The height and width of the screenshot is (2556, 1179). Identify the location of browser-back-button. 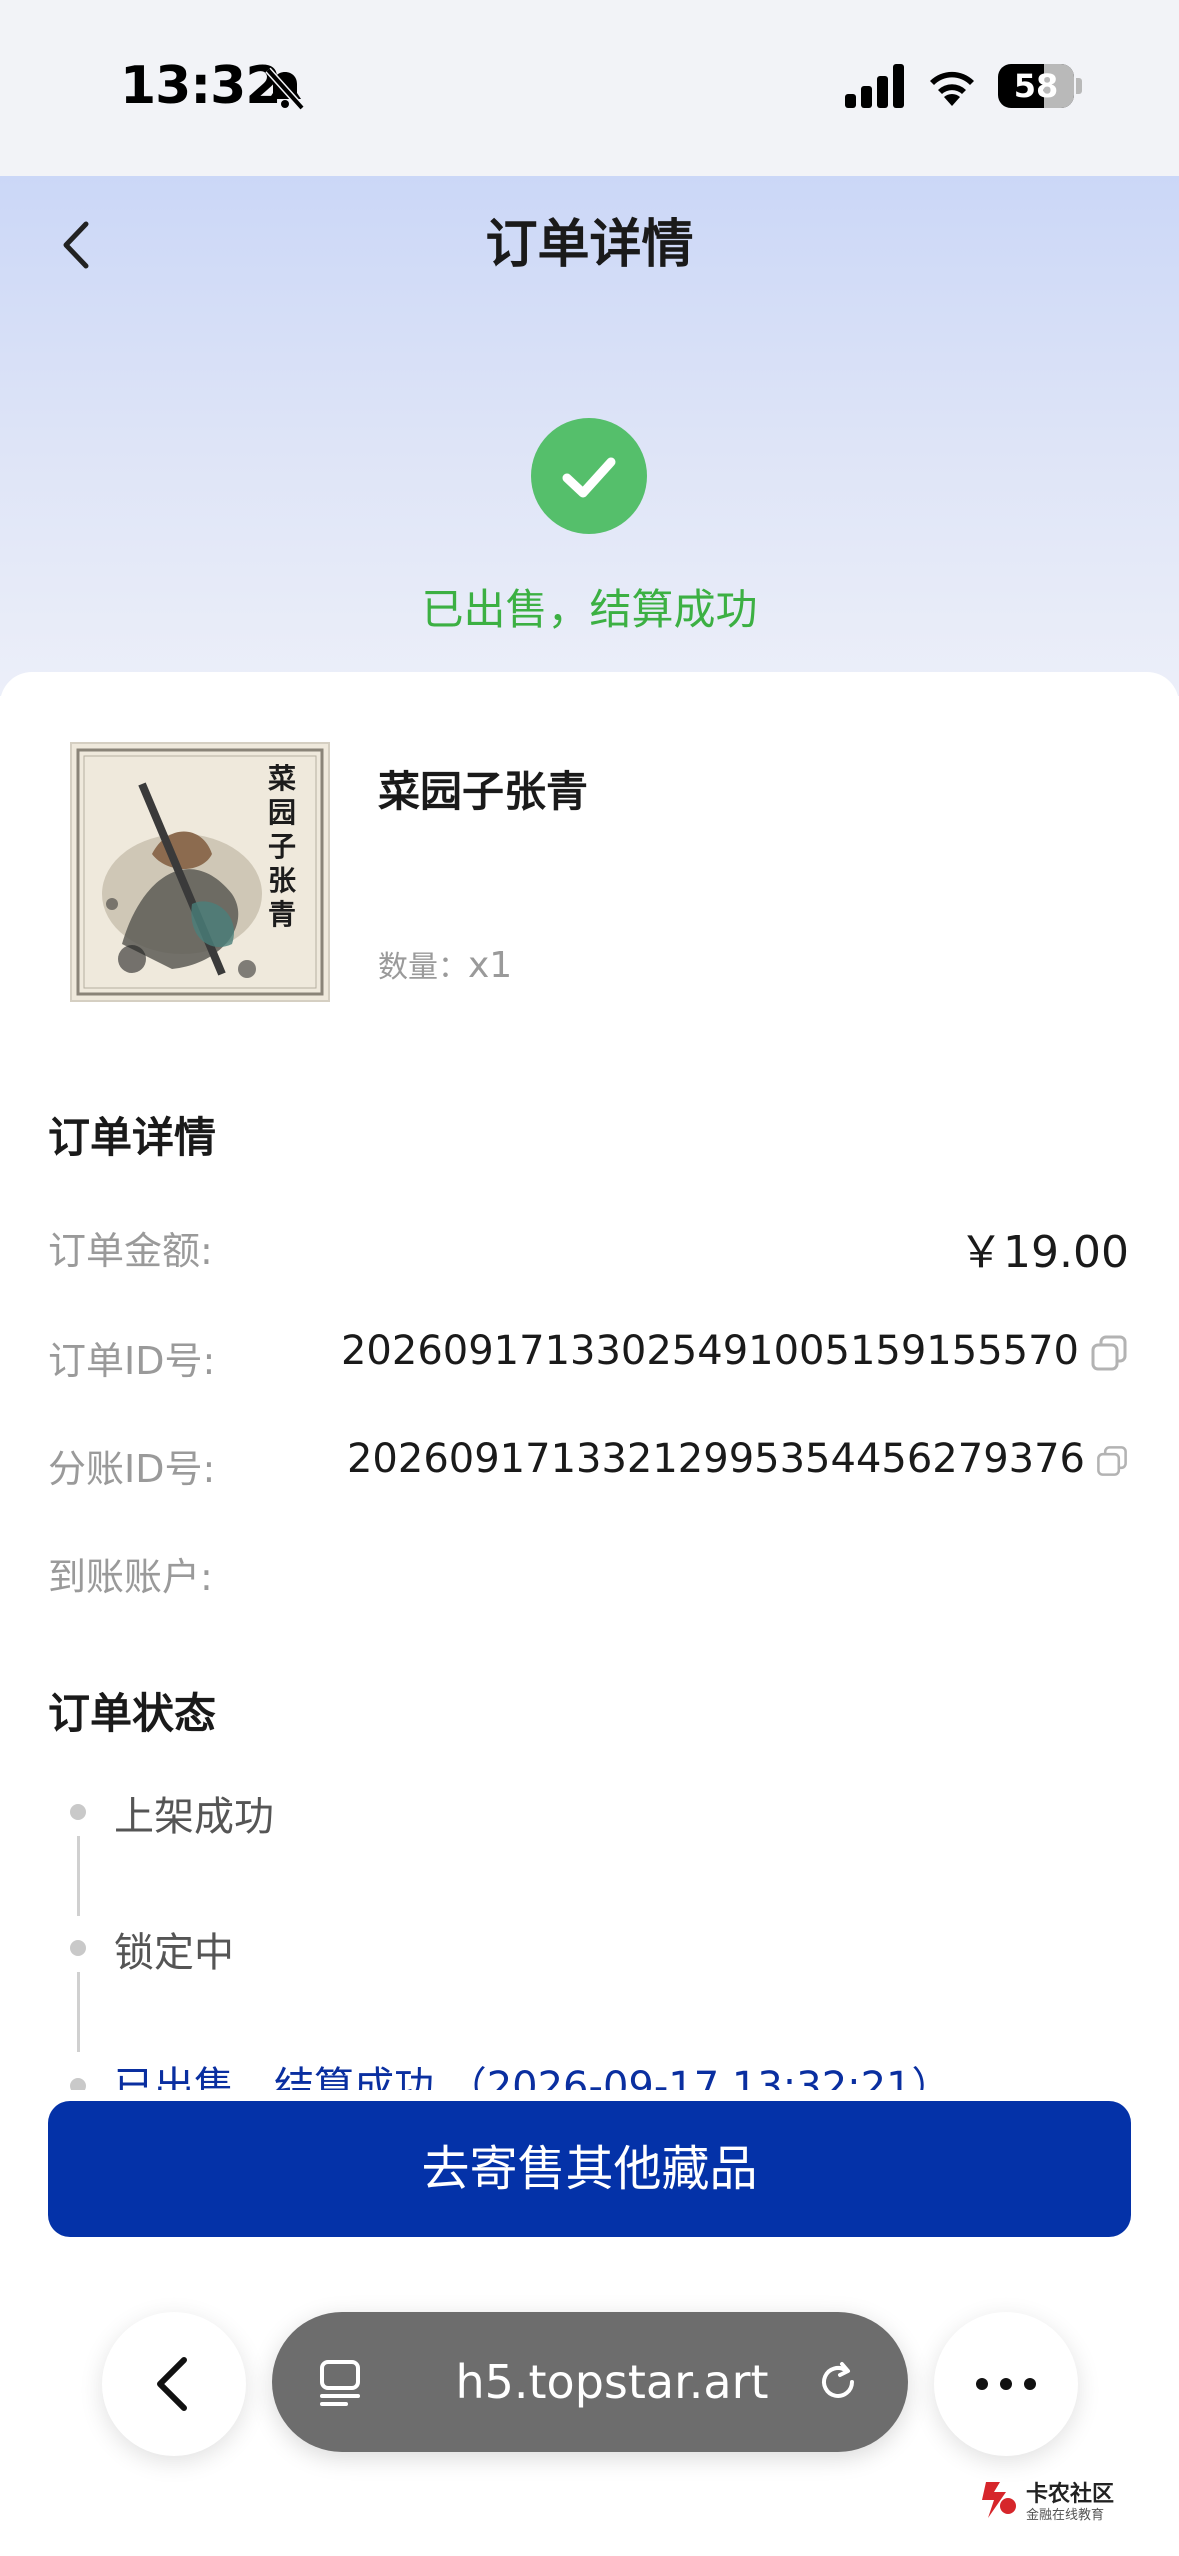
(174, 2384).